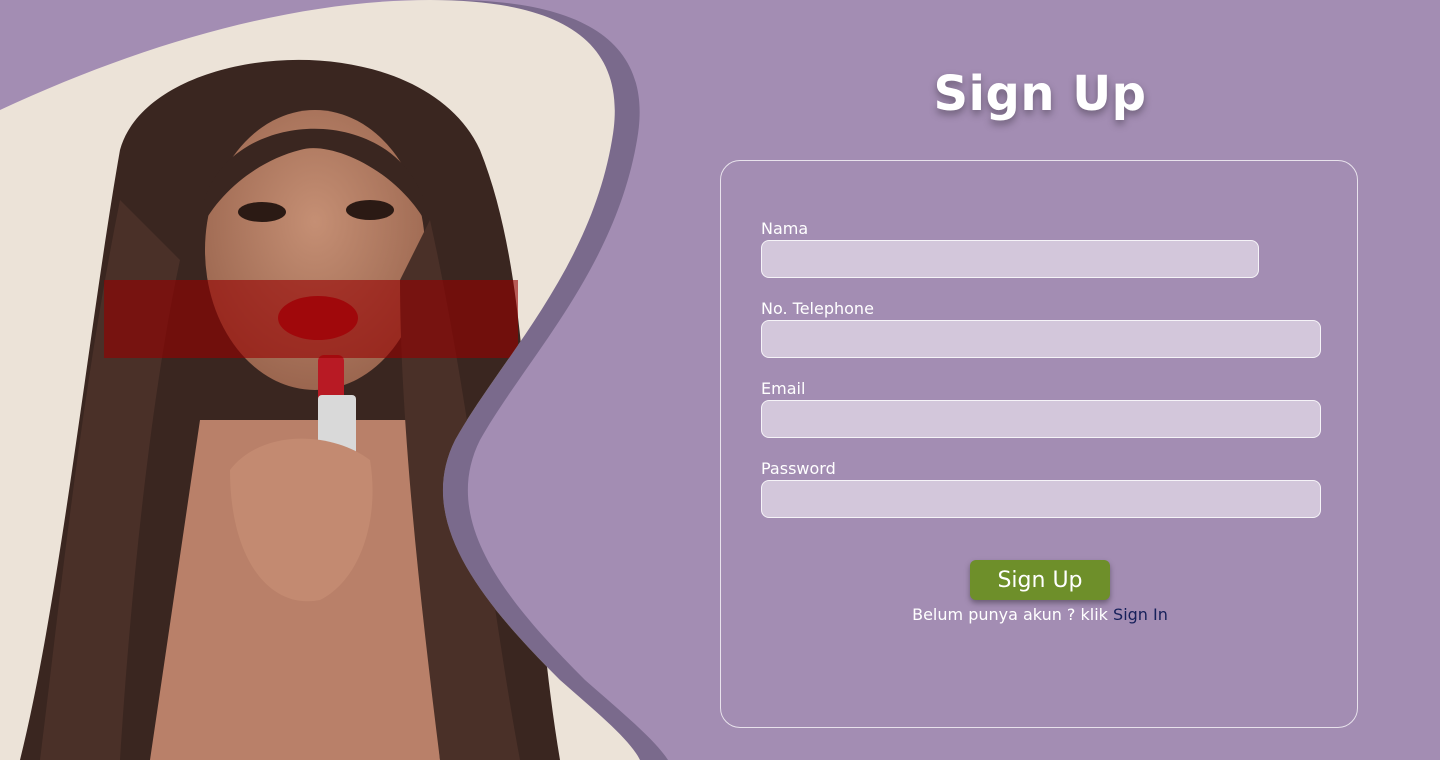 This screenshot has height=760, width=1440. What do you see at coordinates (1041, 419) in the screenshot?
I see `email-input` at bounding box center [1041, 419].